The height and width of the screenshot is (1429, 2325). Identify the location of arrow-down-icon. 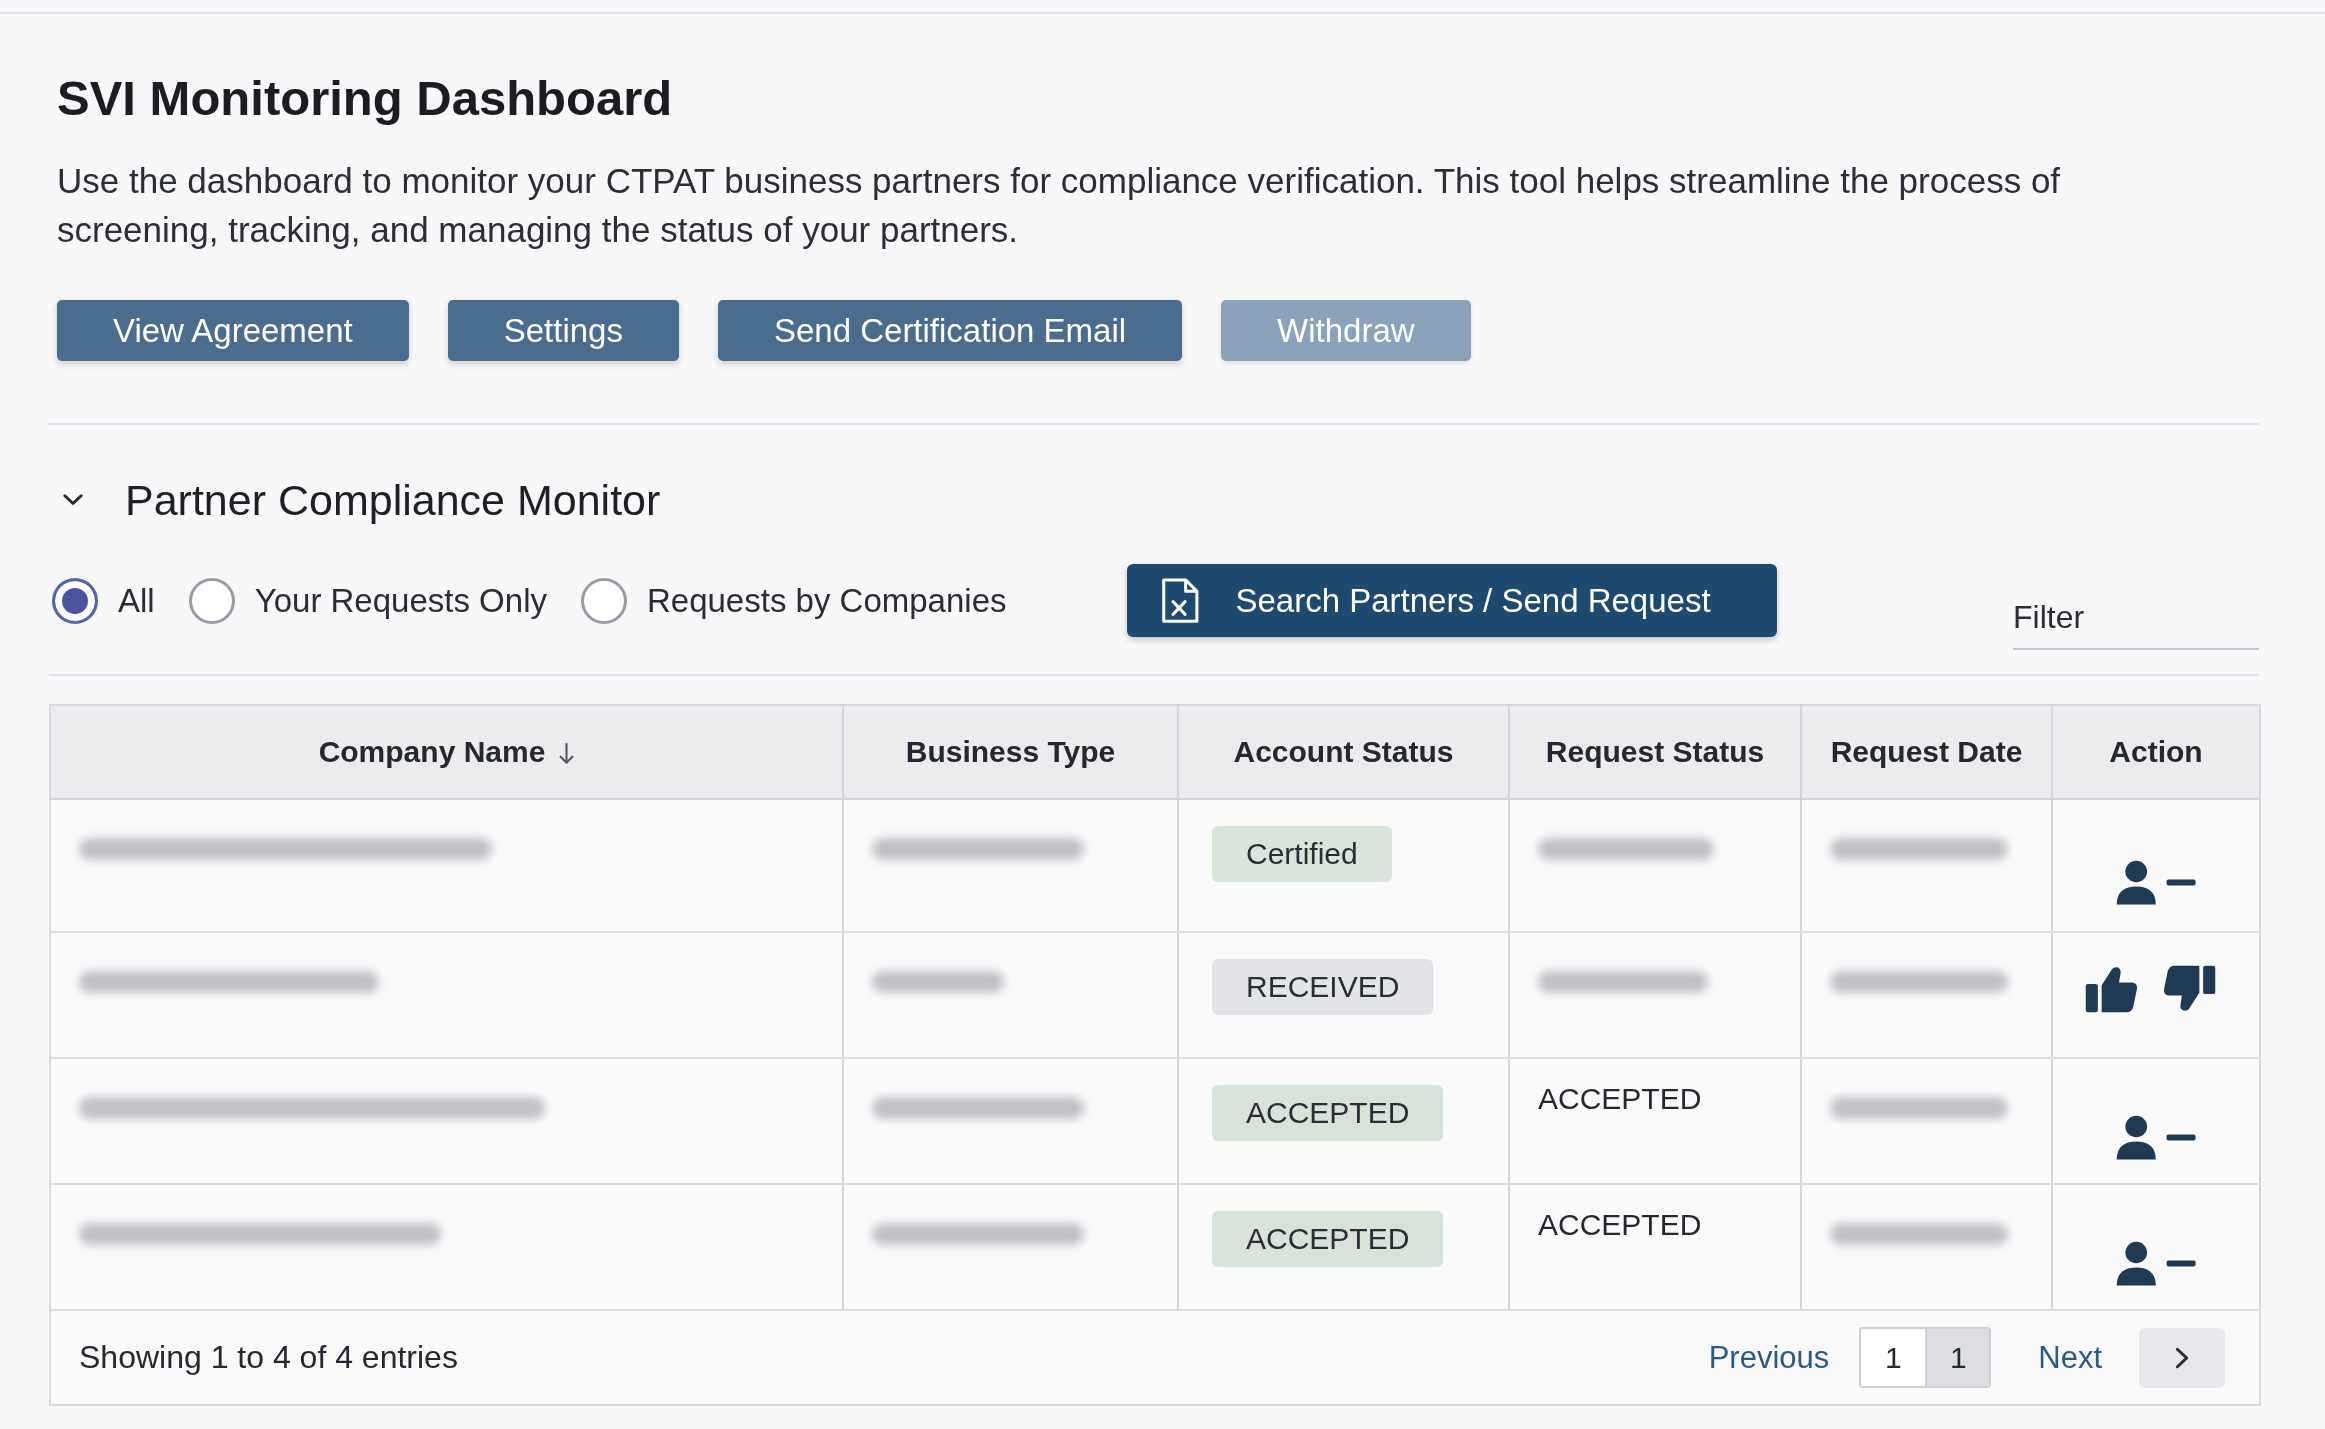
(567, 754).